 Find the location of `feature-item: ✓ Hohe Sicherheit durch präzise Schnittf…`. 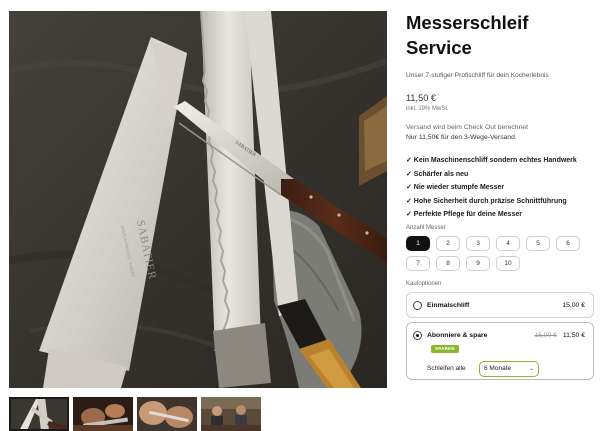

feature-item: ✓ Hohe Sicherheit durch präzise Schnittf… is located at coordinates (486, 201).